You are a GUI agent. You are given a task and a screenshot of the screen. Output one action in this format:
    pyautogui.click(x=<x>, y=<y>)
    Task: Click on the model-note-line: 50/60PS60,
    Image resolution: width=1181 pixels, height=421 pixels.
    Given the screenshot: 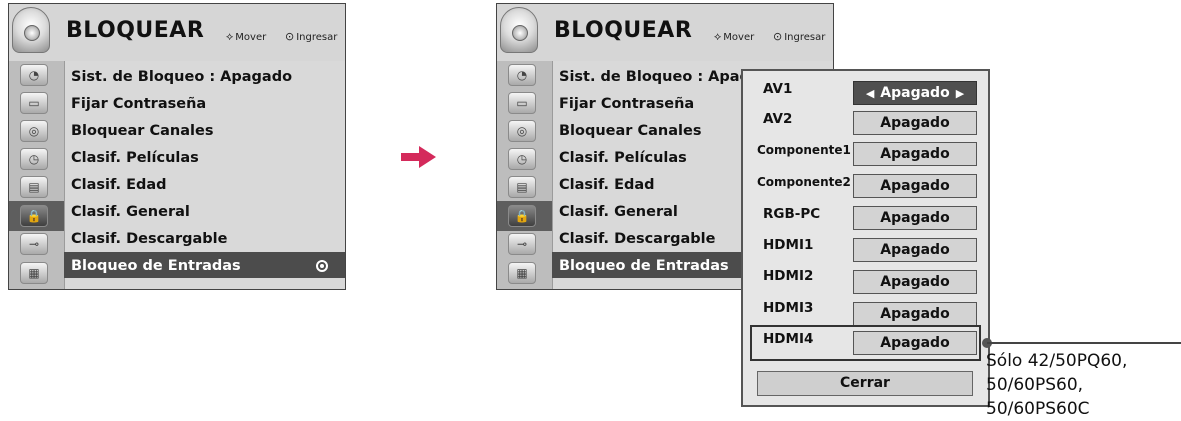 What is the action you would take?
    pyautogui.click(x=1035, y=385)
    